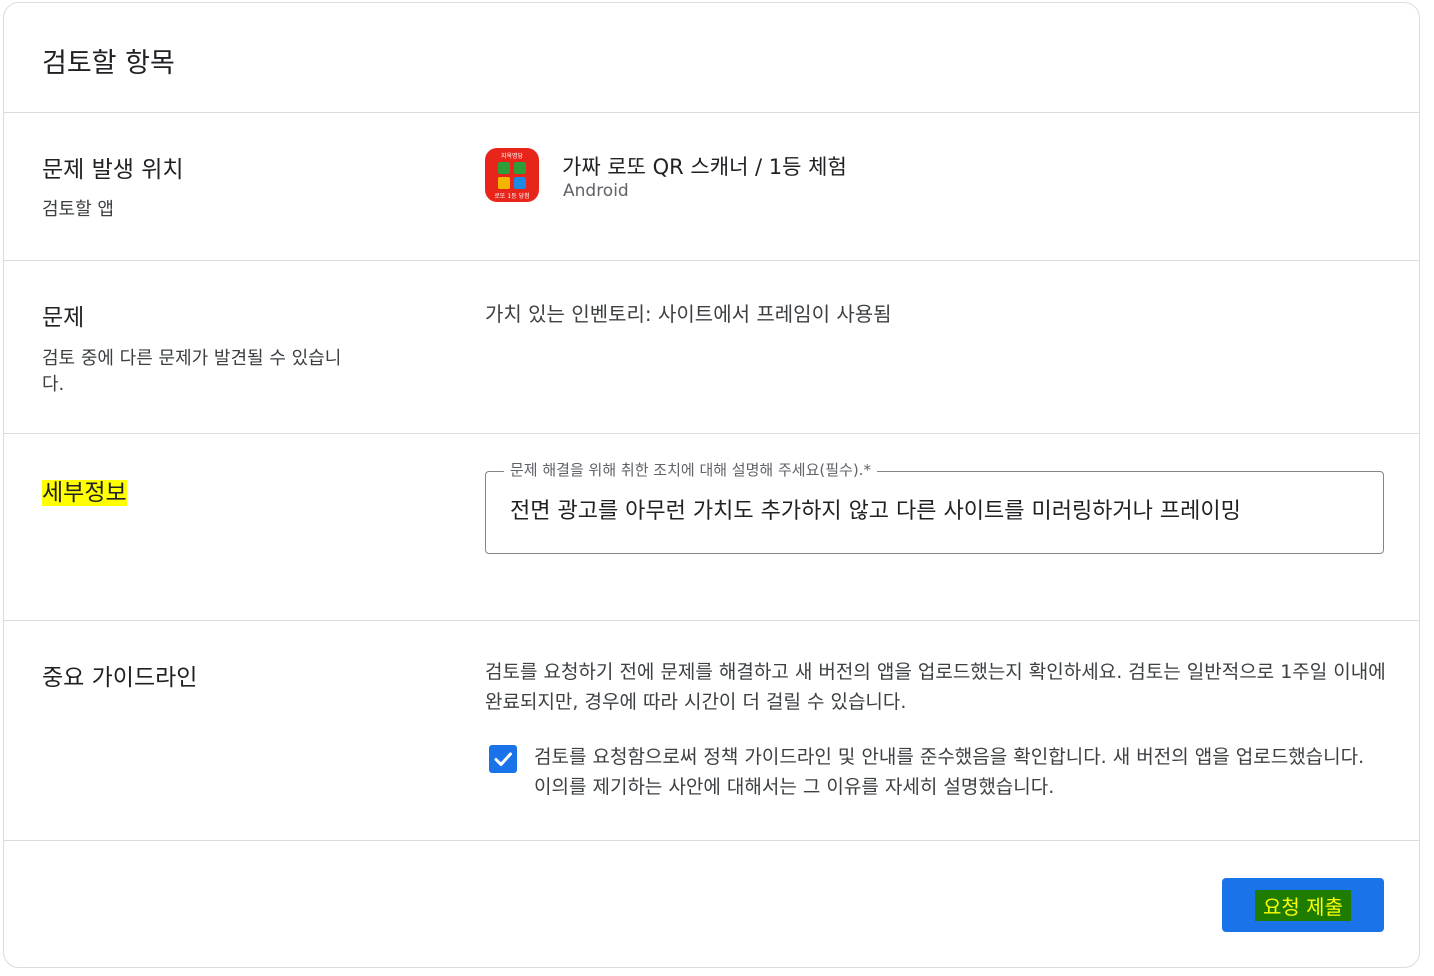  What do you see at coordinates (108, 63) in the screenshot?
I see `page-title: 검토할 항목` at bounding box center [108, 63].